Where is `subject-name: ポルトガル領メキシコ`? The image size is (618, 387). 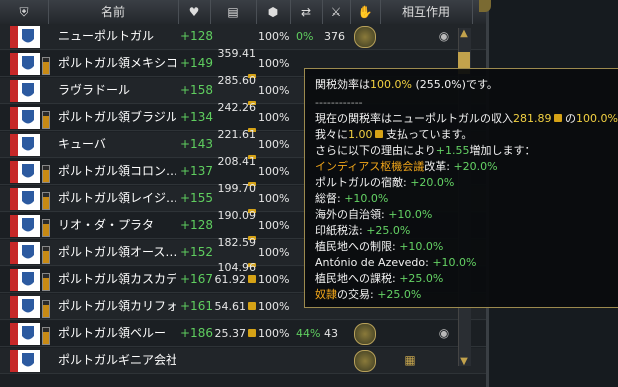
subject-name: ポルトガル領メキシコ is located at coordinates (117, 63).